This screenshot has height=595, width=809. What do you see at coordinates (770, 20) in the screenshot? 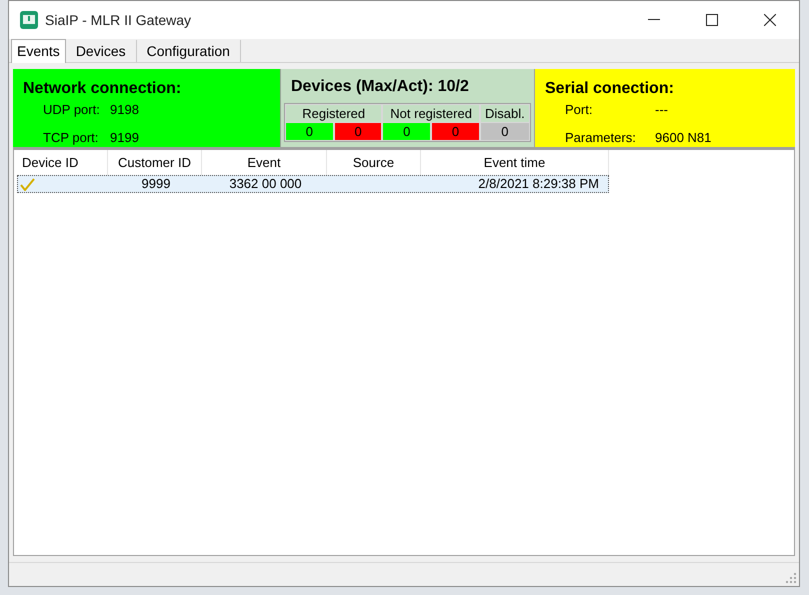
I see `close-icon` at bounding box center [770, 20].